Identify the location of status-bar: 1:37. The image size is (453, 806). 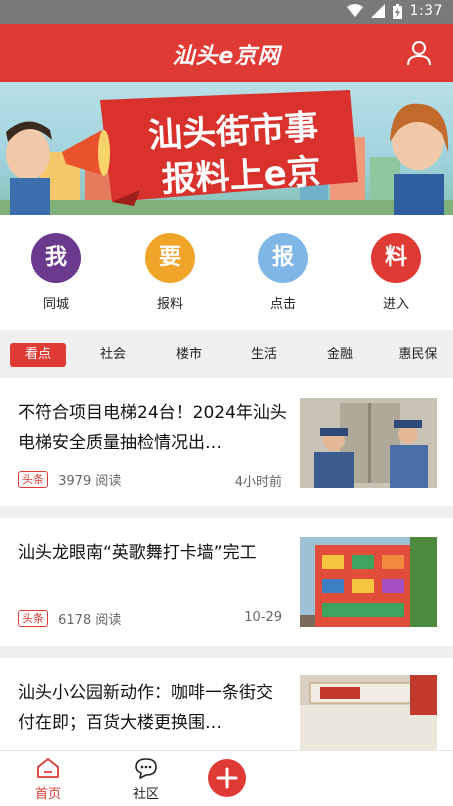
(226, 12).